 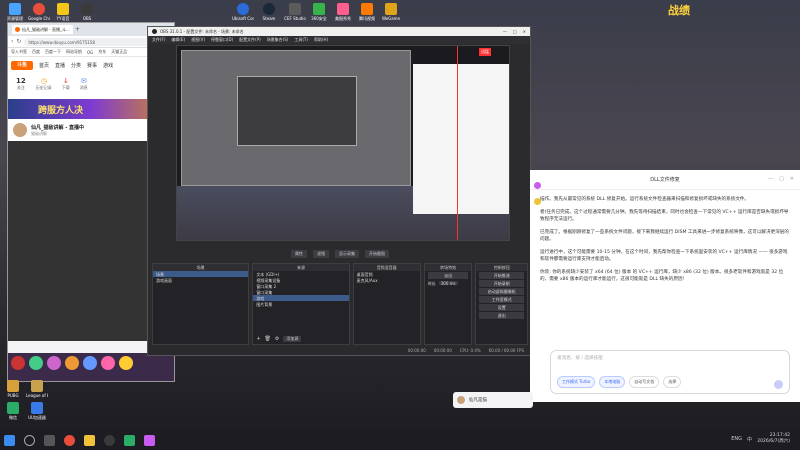 I want to click on task-view-icon, so click(x=49, y=440).